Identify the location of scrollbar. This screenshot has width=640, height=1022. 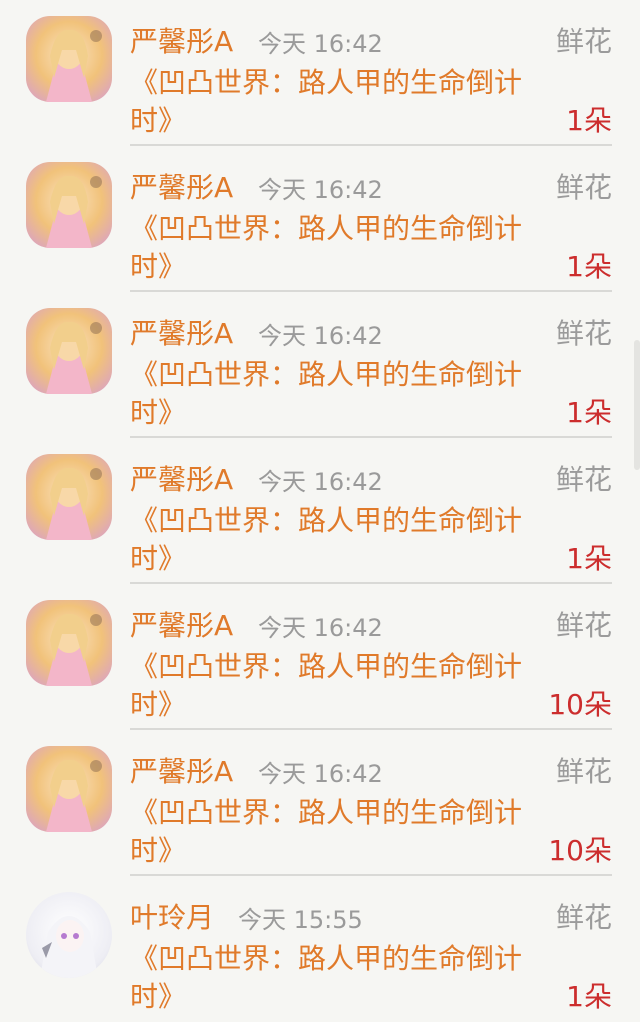
(637, 405).